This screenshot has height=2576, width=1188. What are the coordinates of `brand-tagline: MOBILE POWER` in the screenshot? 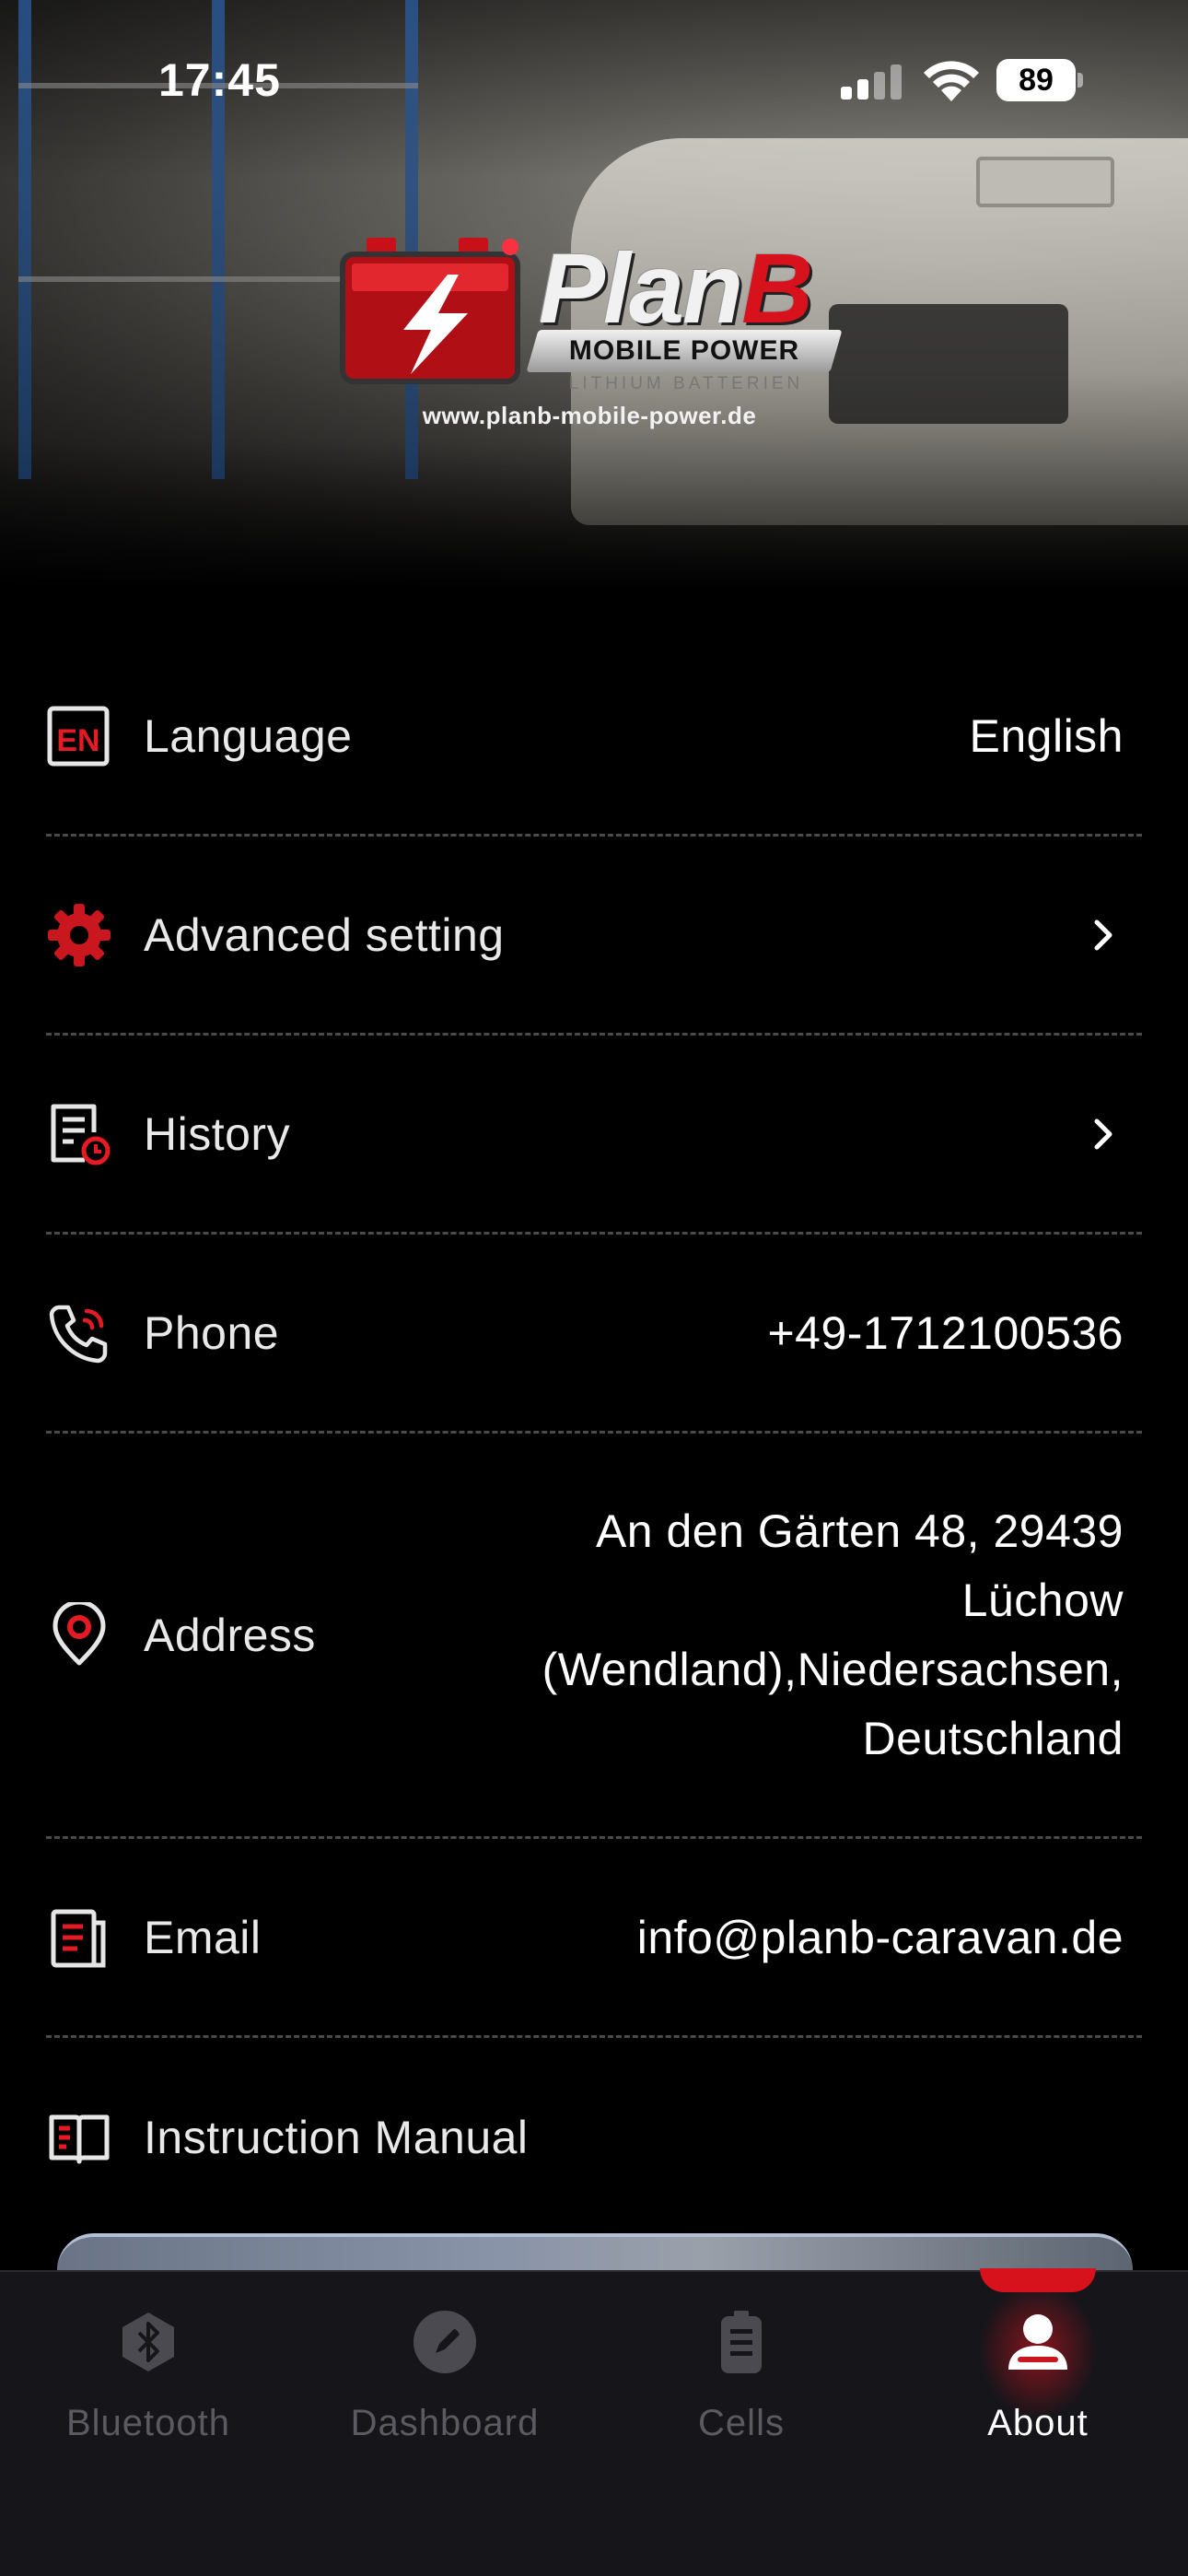 It's located at (684, 350).